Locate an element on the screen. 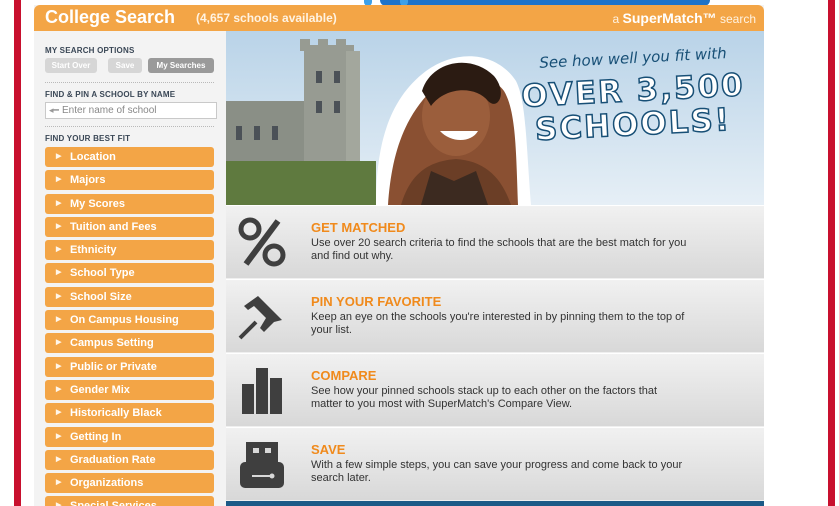 This screenshot has width=839, height=506. fit-item-school-type: ▶ School Type is located at coordinates (129, 273).